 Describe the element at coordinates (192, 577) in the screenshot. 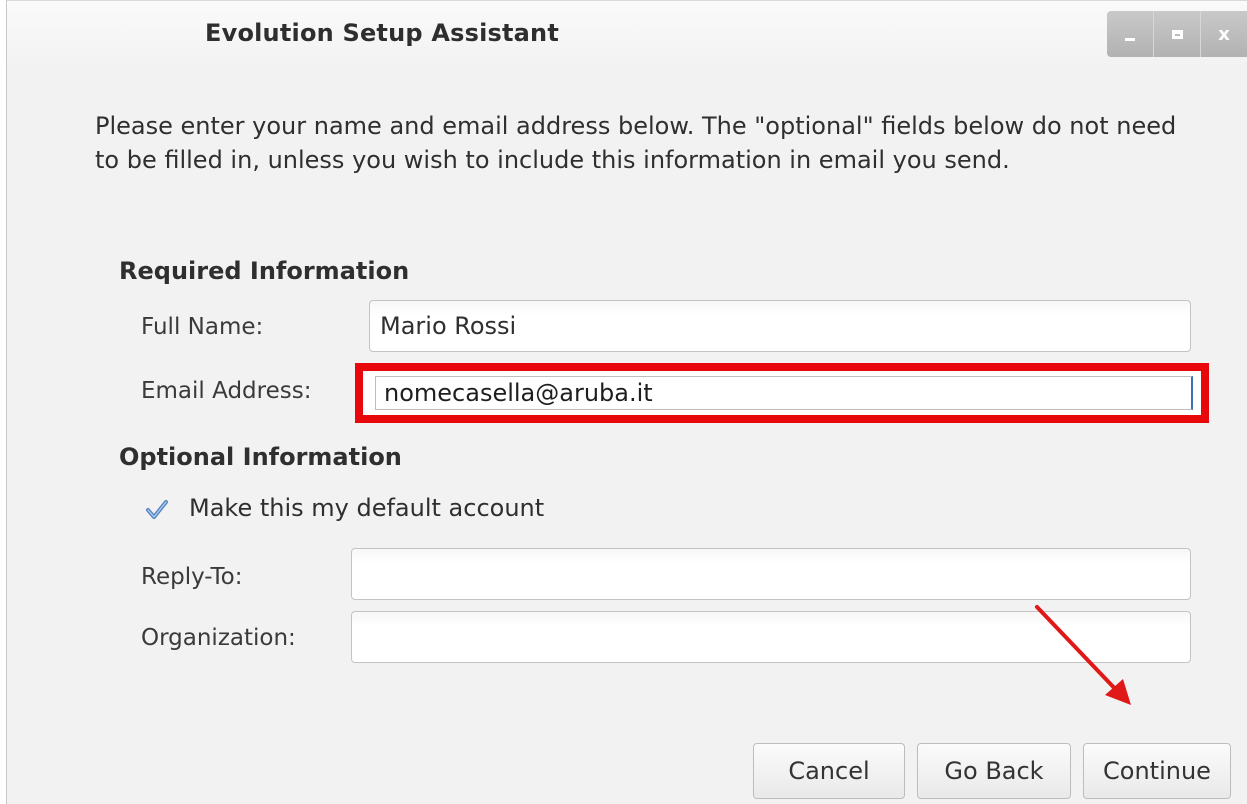

I see `reply-to-label: Reply-To:` at that location.